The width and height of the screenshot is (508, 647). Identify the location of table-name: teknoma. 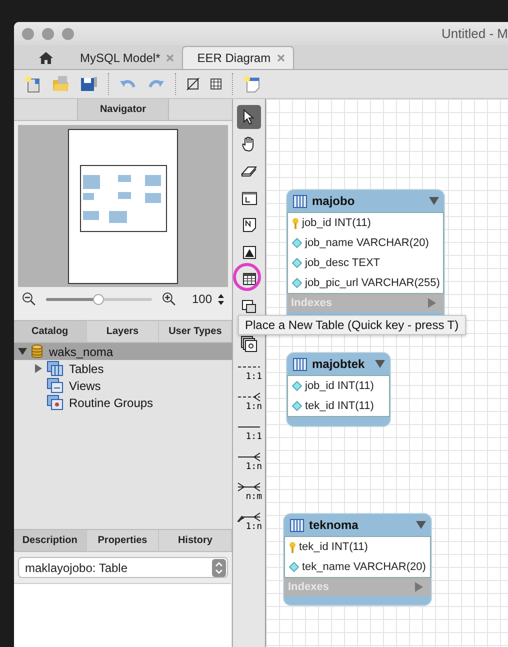
(334, 525).